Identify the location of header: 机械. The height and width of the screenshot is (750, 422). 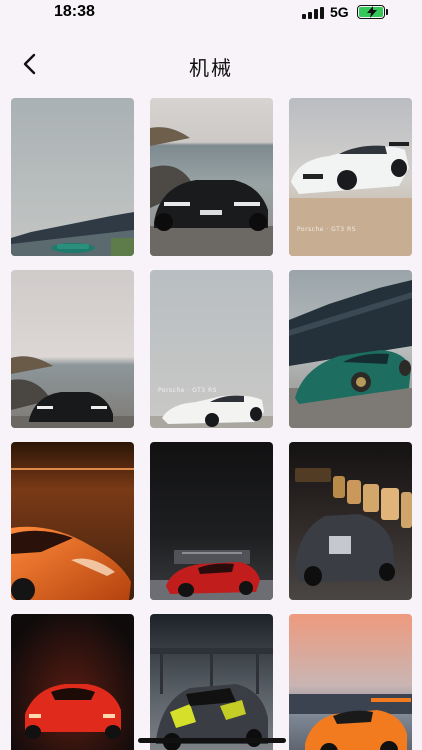
(211, 64).